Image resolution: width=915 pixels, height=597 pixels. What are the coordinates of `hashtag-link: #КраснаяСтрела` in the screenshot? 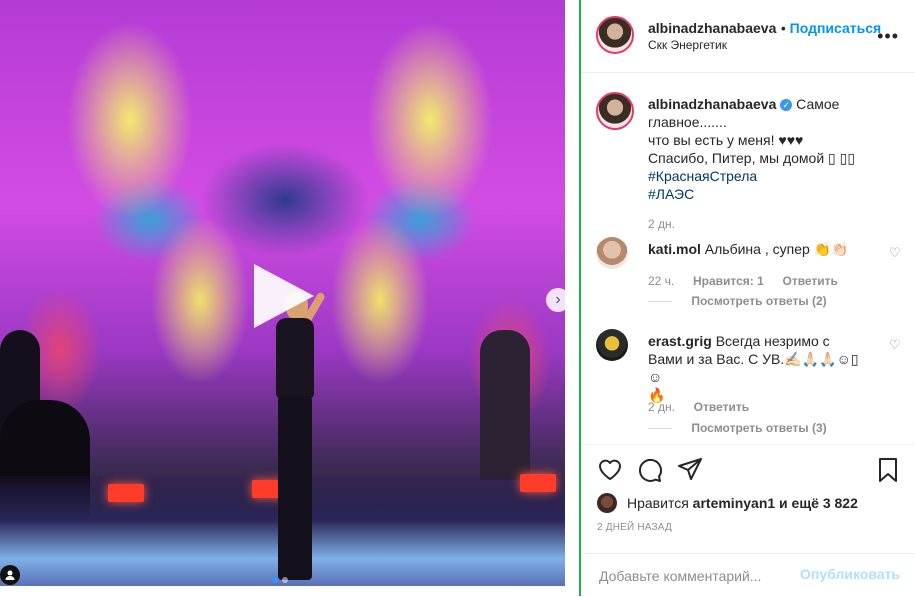 It's located at (702, 176).